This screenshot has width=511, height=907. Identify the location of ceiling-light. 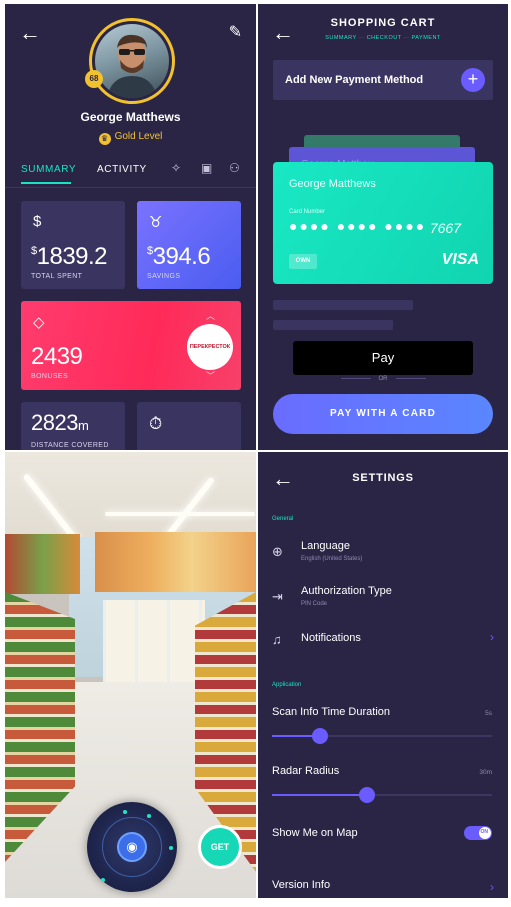
(180, 514).